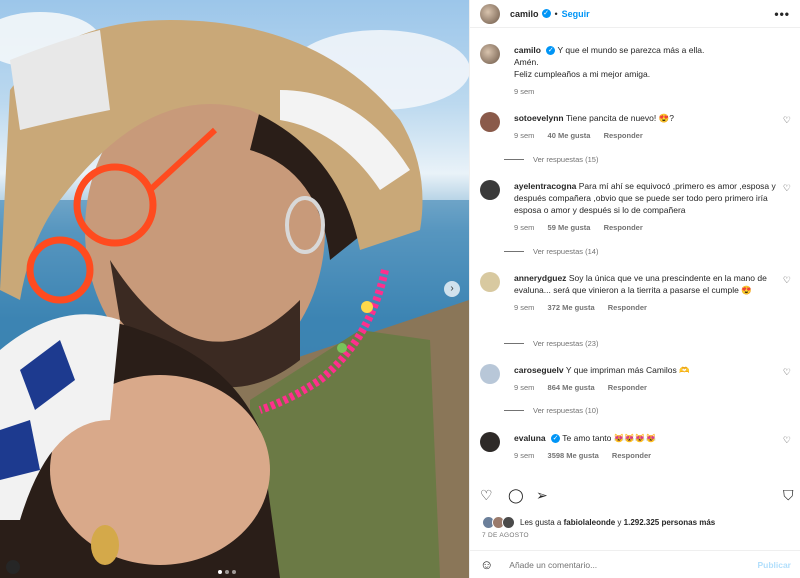  Describe the element at coordinates (646, 92) in the screenshot. I see `caption-meta: 9 sem` at that location.